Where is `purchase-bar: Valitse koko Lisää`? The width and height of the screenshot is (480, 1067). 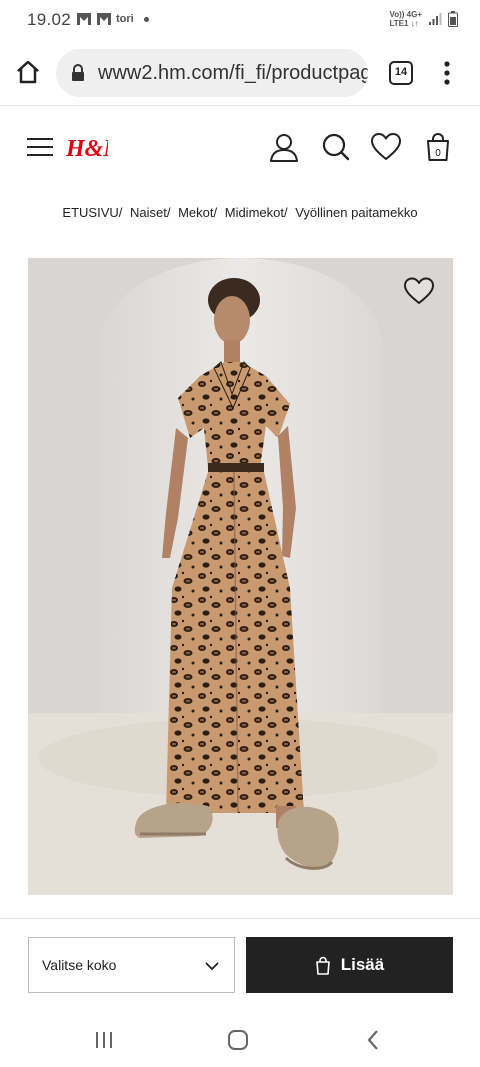
purchase-bar: Valitse koko Lisää is located at coordinates (240, 964).